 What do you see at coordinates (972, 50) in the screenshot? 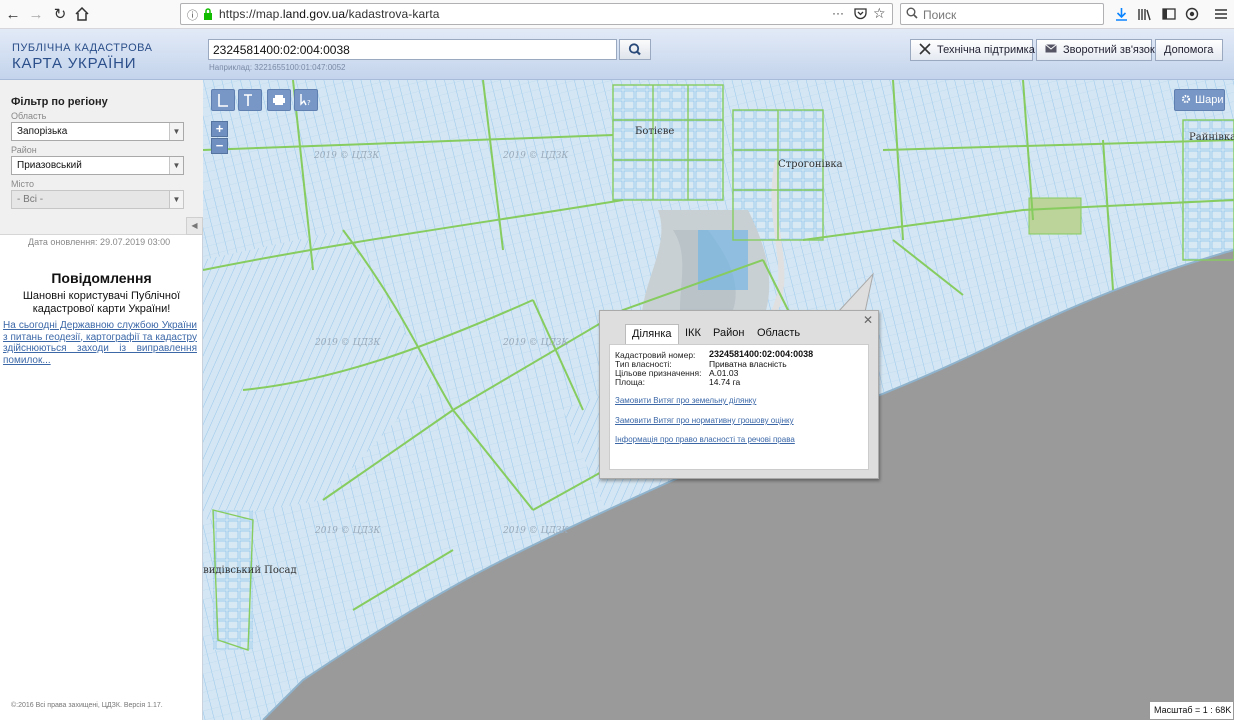
I see `tech-support-button: Технічна підтримка` at bounding box center [972, 50].